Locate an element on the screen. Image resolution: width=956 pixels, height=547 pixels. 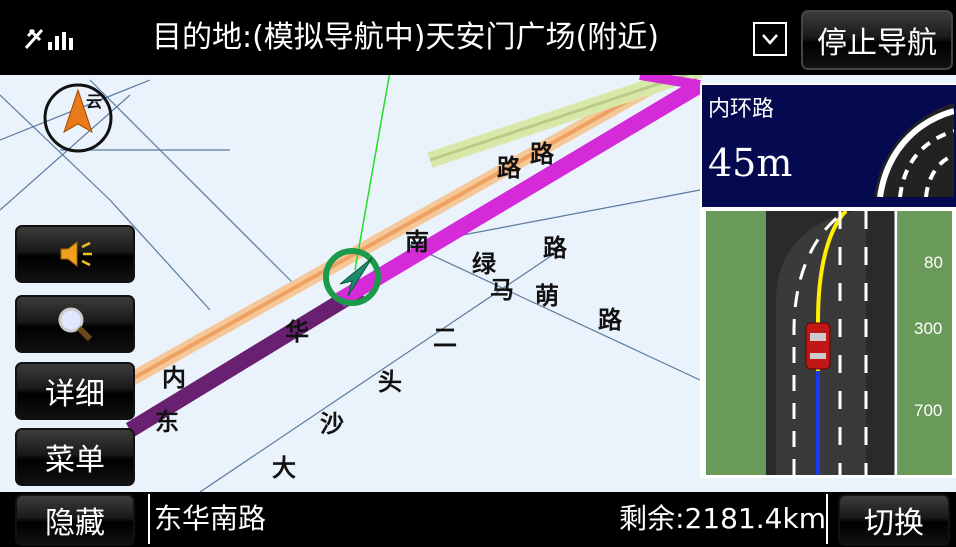
current-road-name: 东华南路 is located at coordinates (210, 518).